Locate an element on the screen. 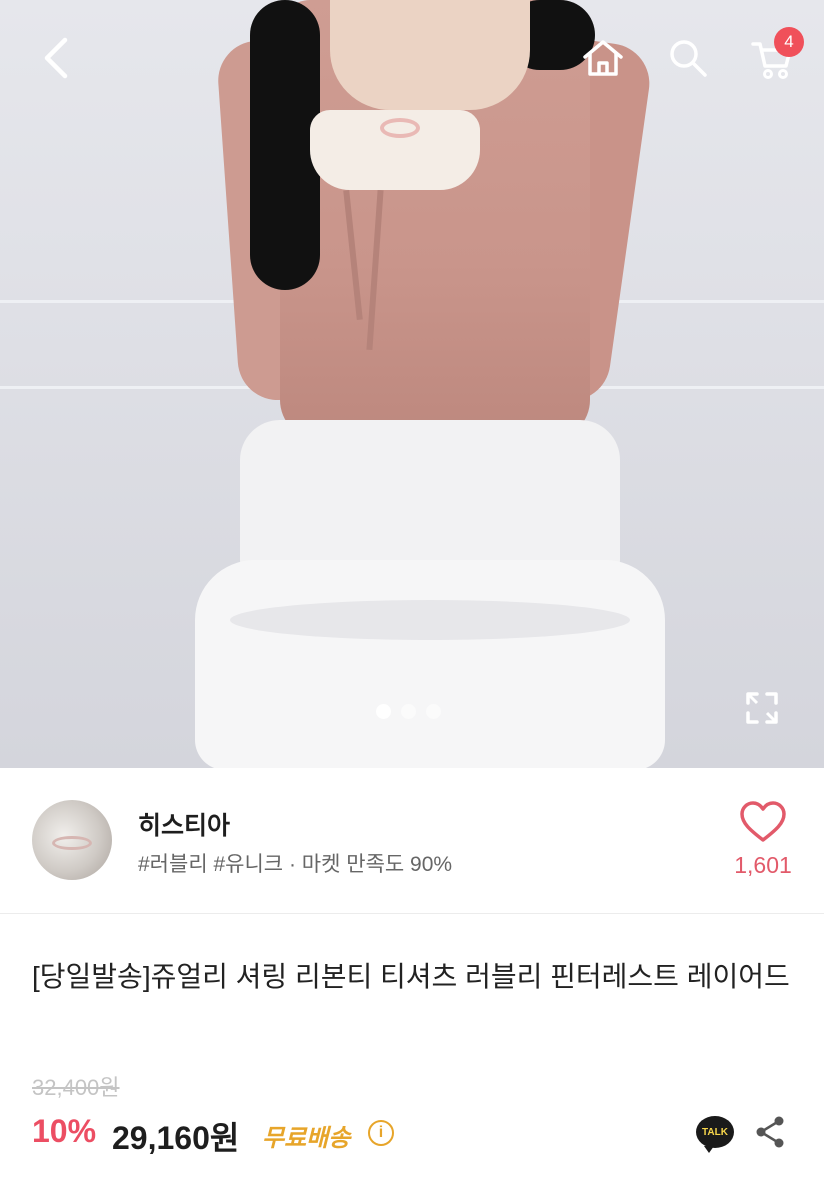 Image resolution: width=824 pixels, height=1200 pixels. back-button is located at coordinates (56, 58).